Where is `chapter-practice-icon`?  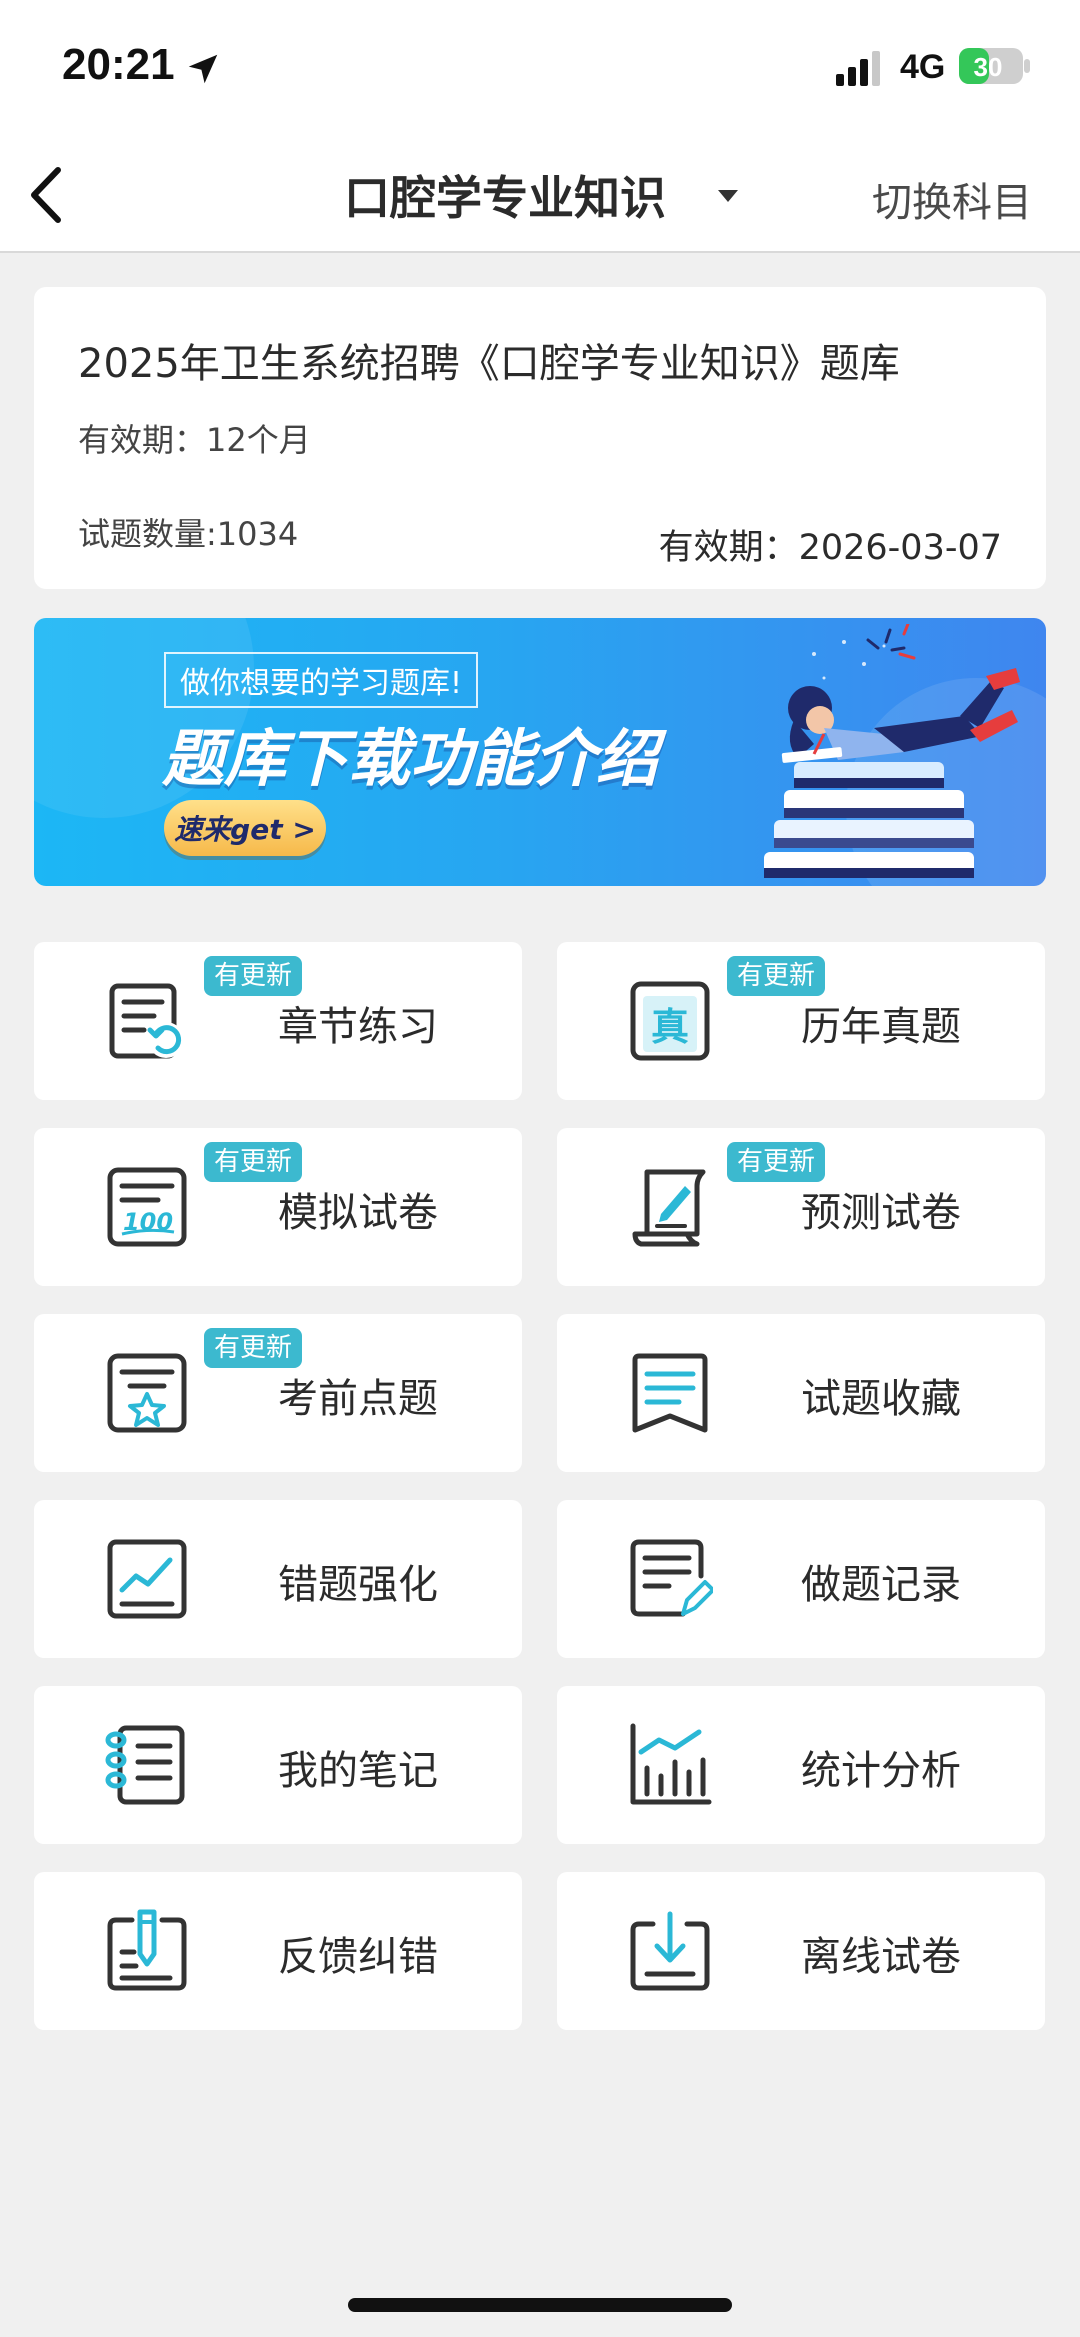
chapter-practice-icon is located at coordinates (146, 1021).